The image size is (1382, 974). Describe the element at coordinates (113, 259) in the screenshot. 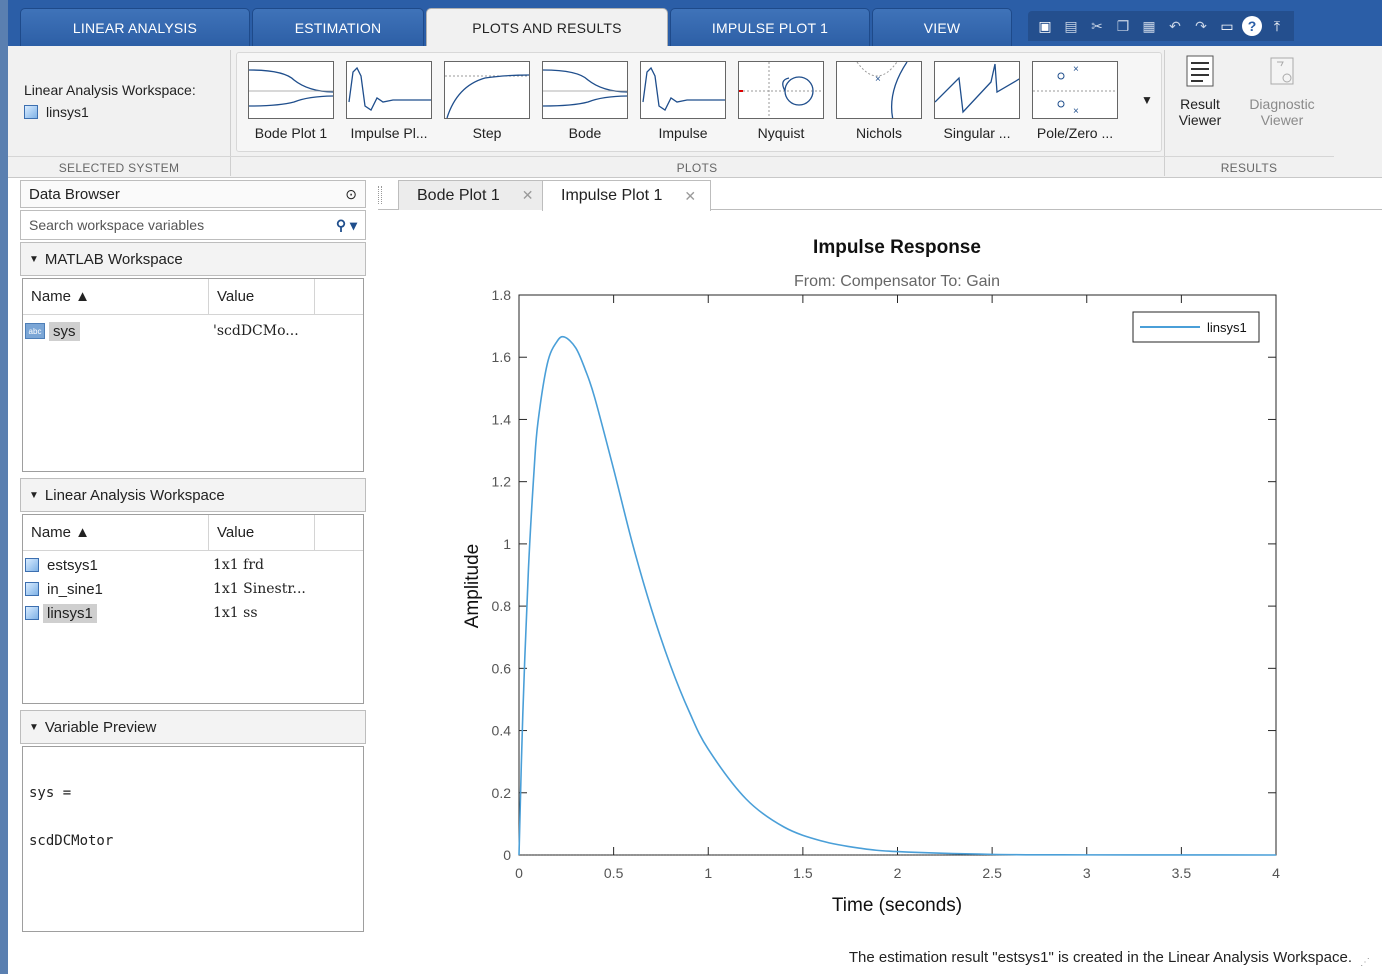

I see `matlab-workspace-title: MATLAB Workspace` at that location.